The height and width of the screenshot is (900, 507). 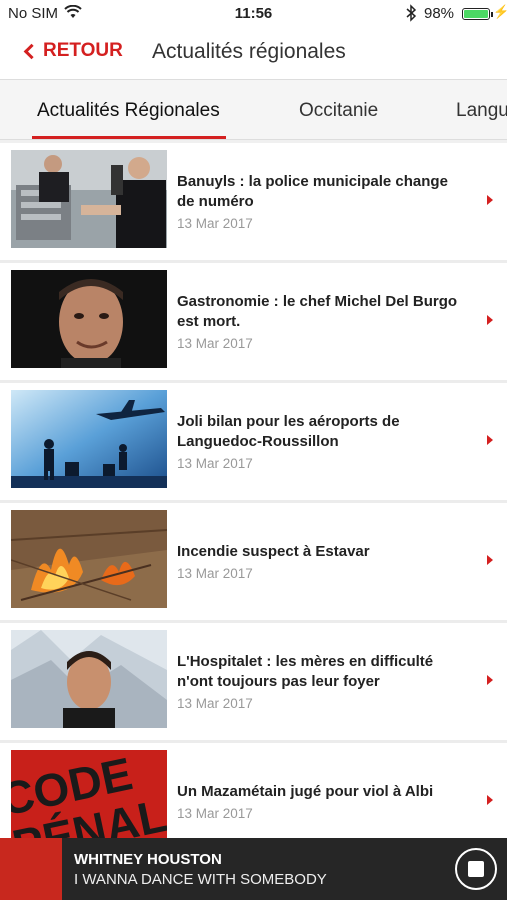 I want to click on airport-photo, so click(x=89, y=439).